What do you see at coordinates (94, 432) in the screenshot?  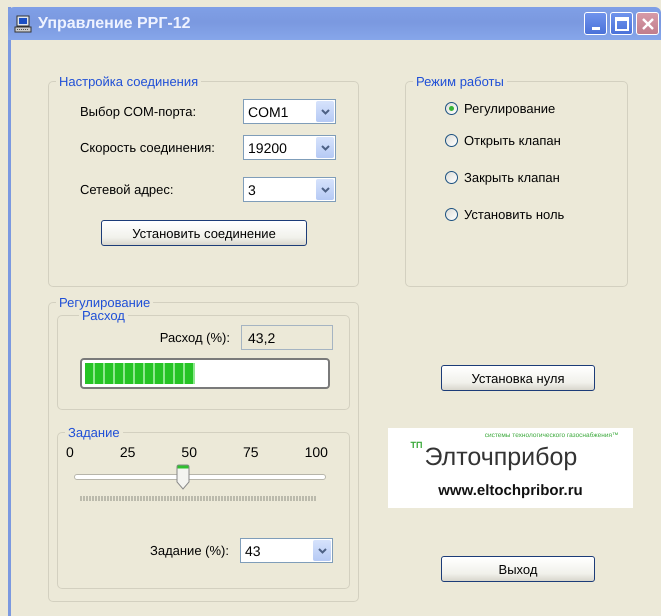 I see `group-title: Задание` at bounding box center [94, 432].